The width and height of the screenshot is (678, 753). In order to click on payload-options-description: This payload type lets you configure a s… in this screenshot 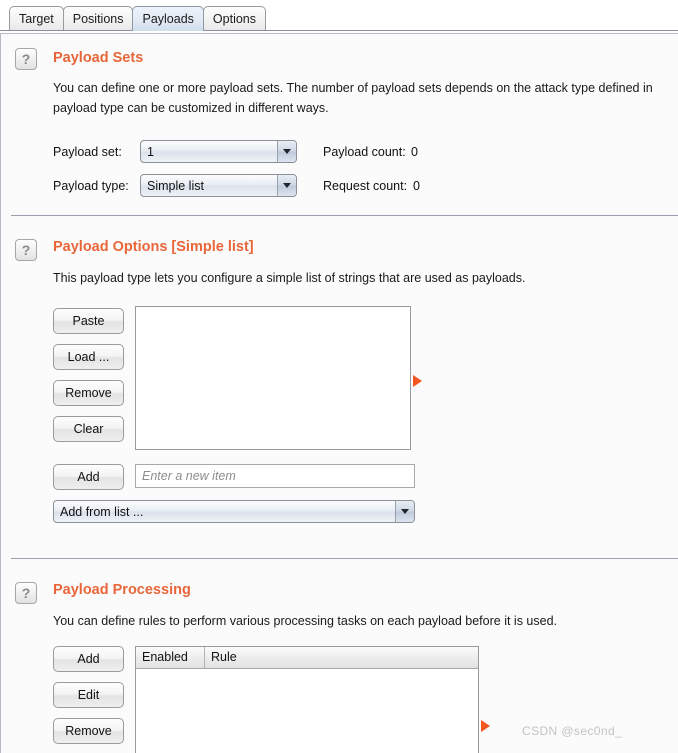, I will do `click(289, 278)`.